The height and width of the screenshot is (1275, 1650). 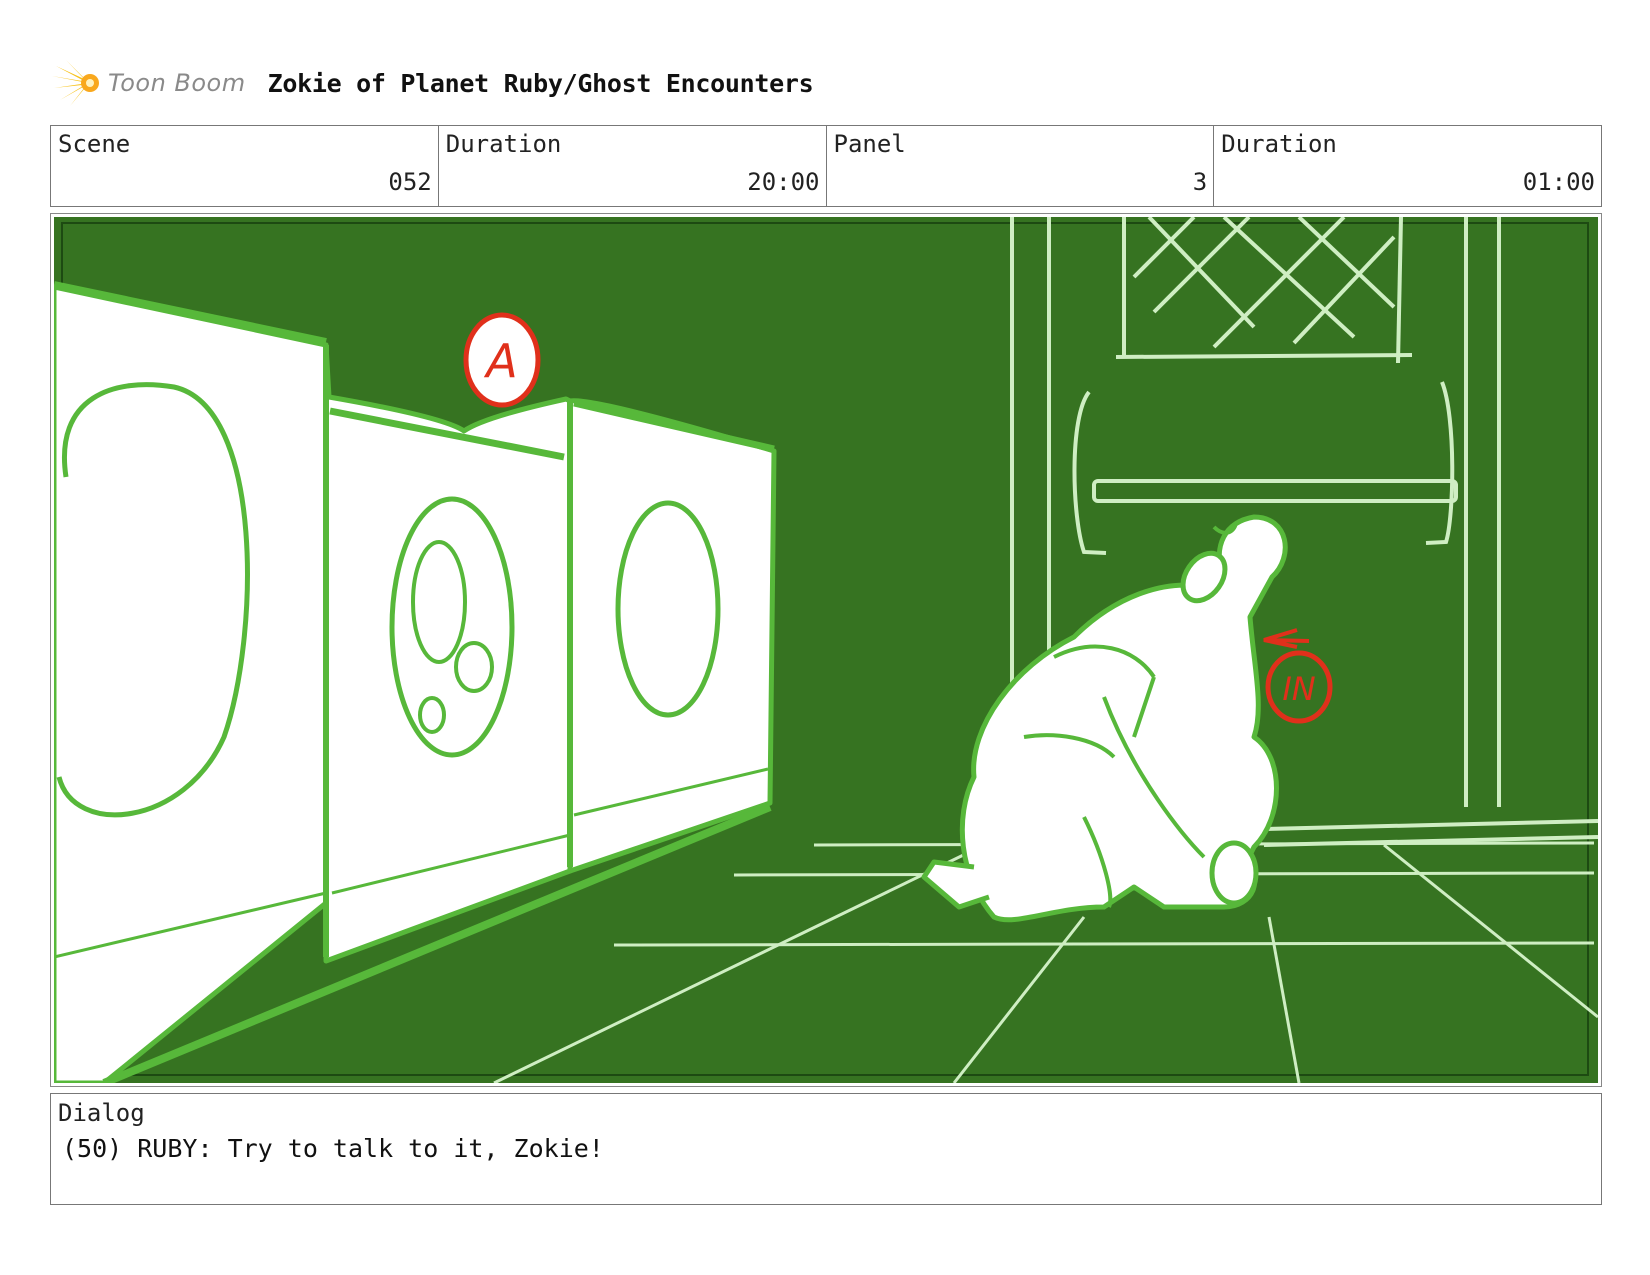 What do you see at coordinates (94, 144) in the screenshot?
I see `scene-label: Scene` at bounding box center [94, 144].